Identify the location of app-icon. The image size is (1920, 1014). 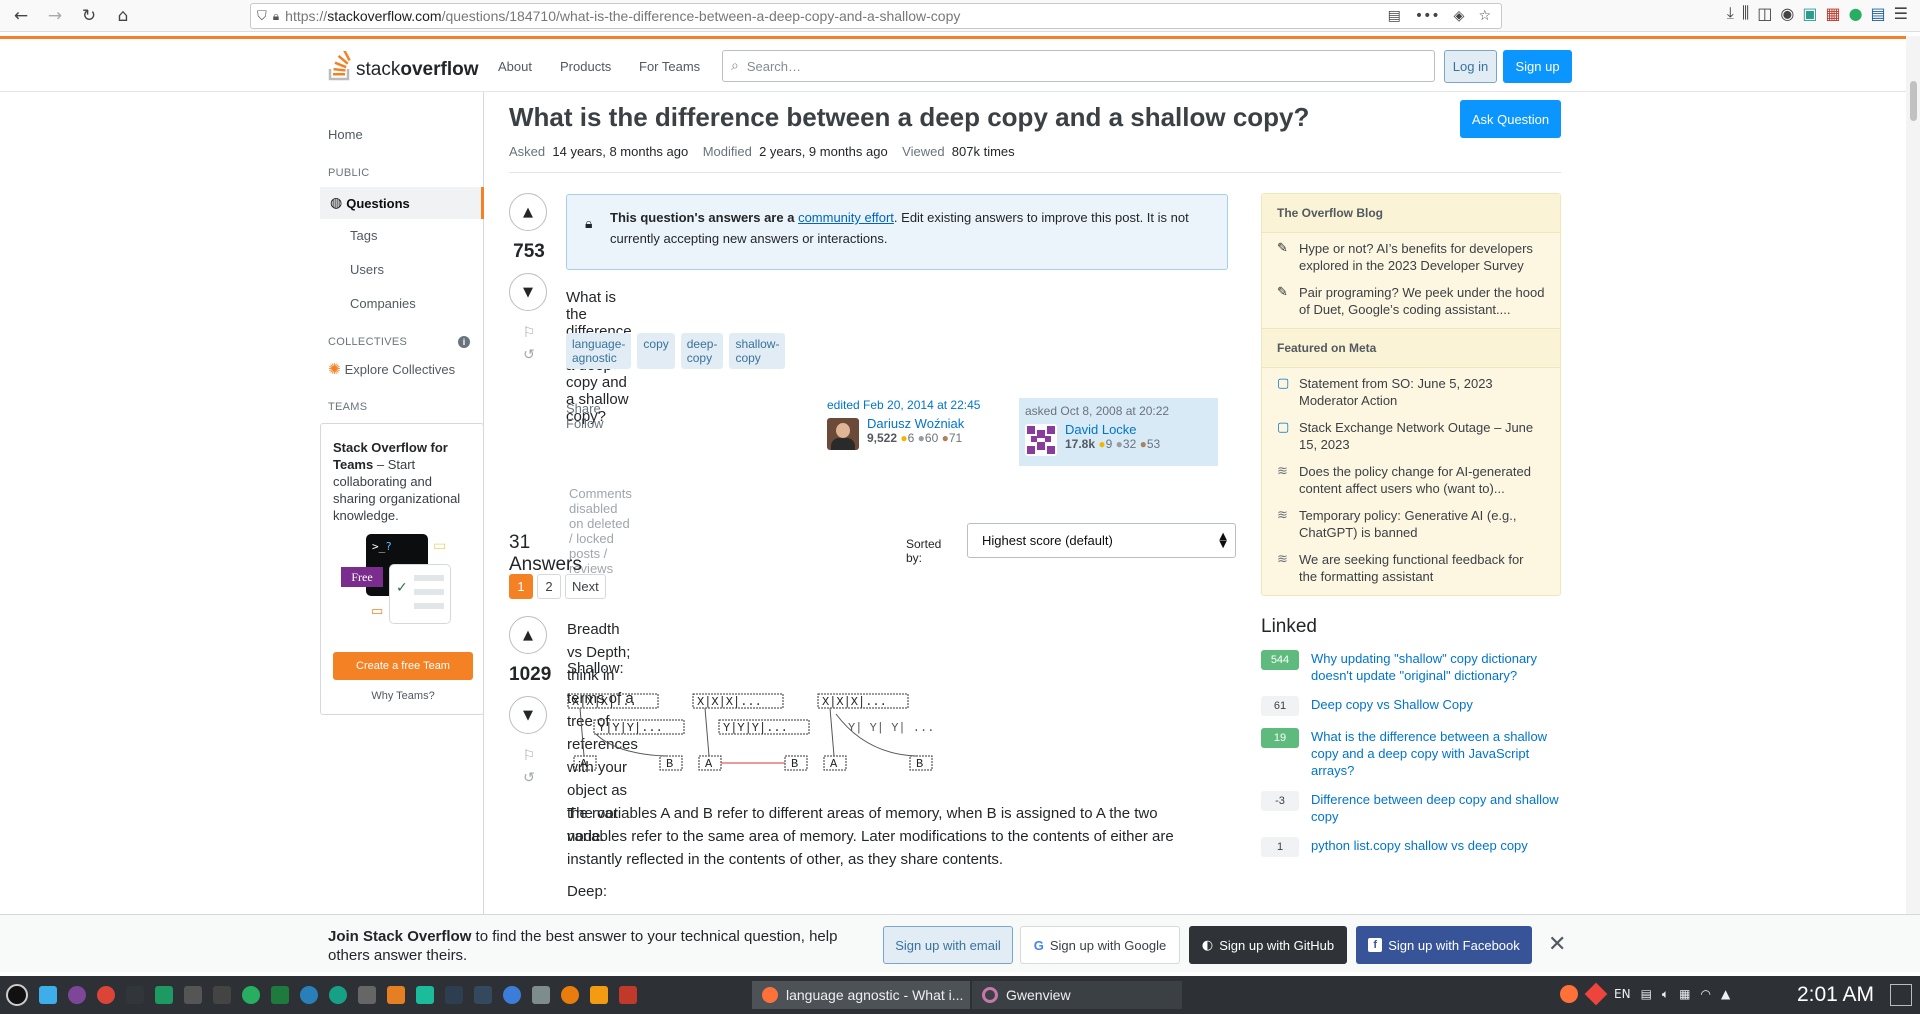
(425, 995).